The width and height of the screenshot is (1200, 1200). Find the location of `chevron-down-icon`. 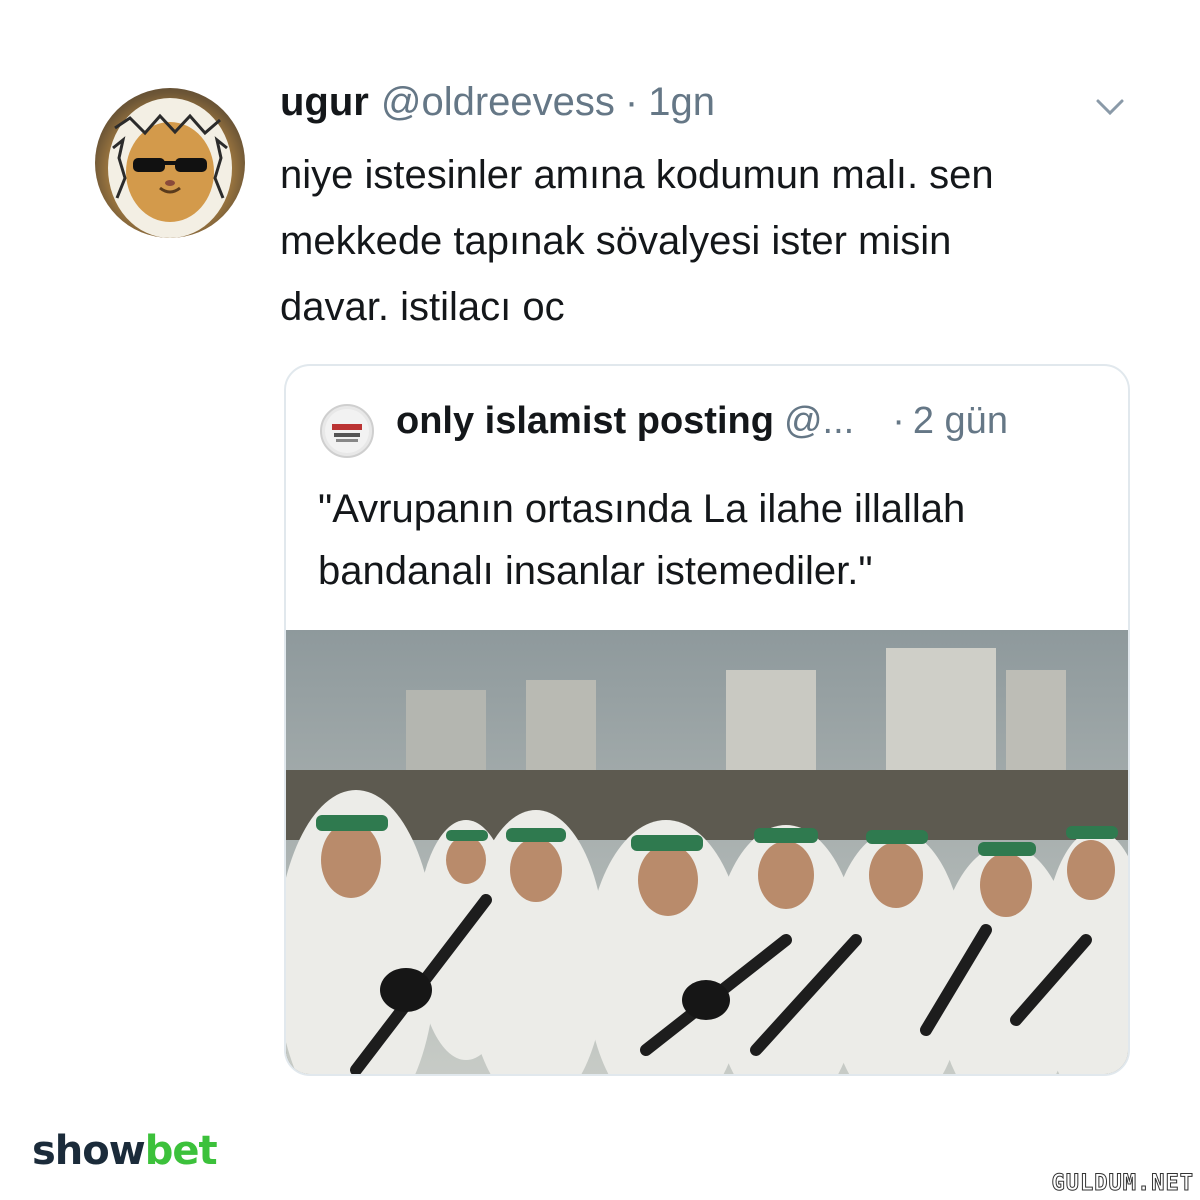

chevron-down-icon is located at coordinates (1110, 107).